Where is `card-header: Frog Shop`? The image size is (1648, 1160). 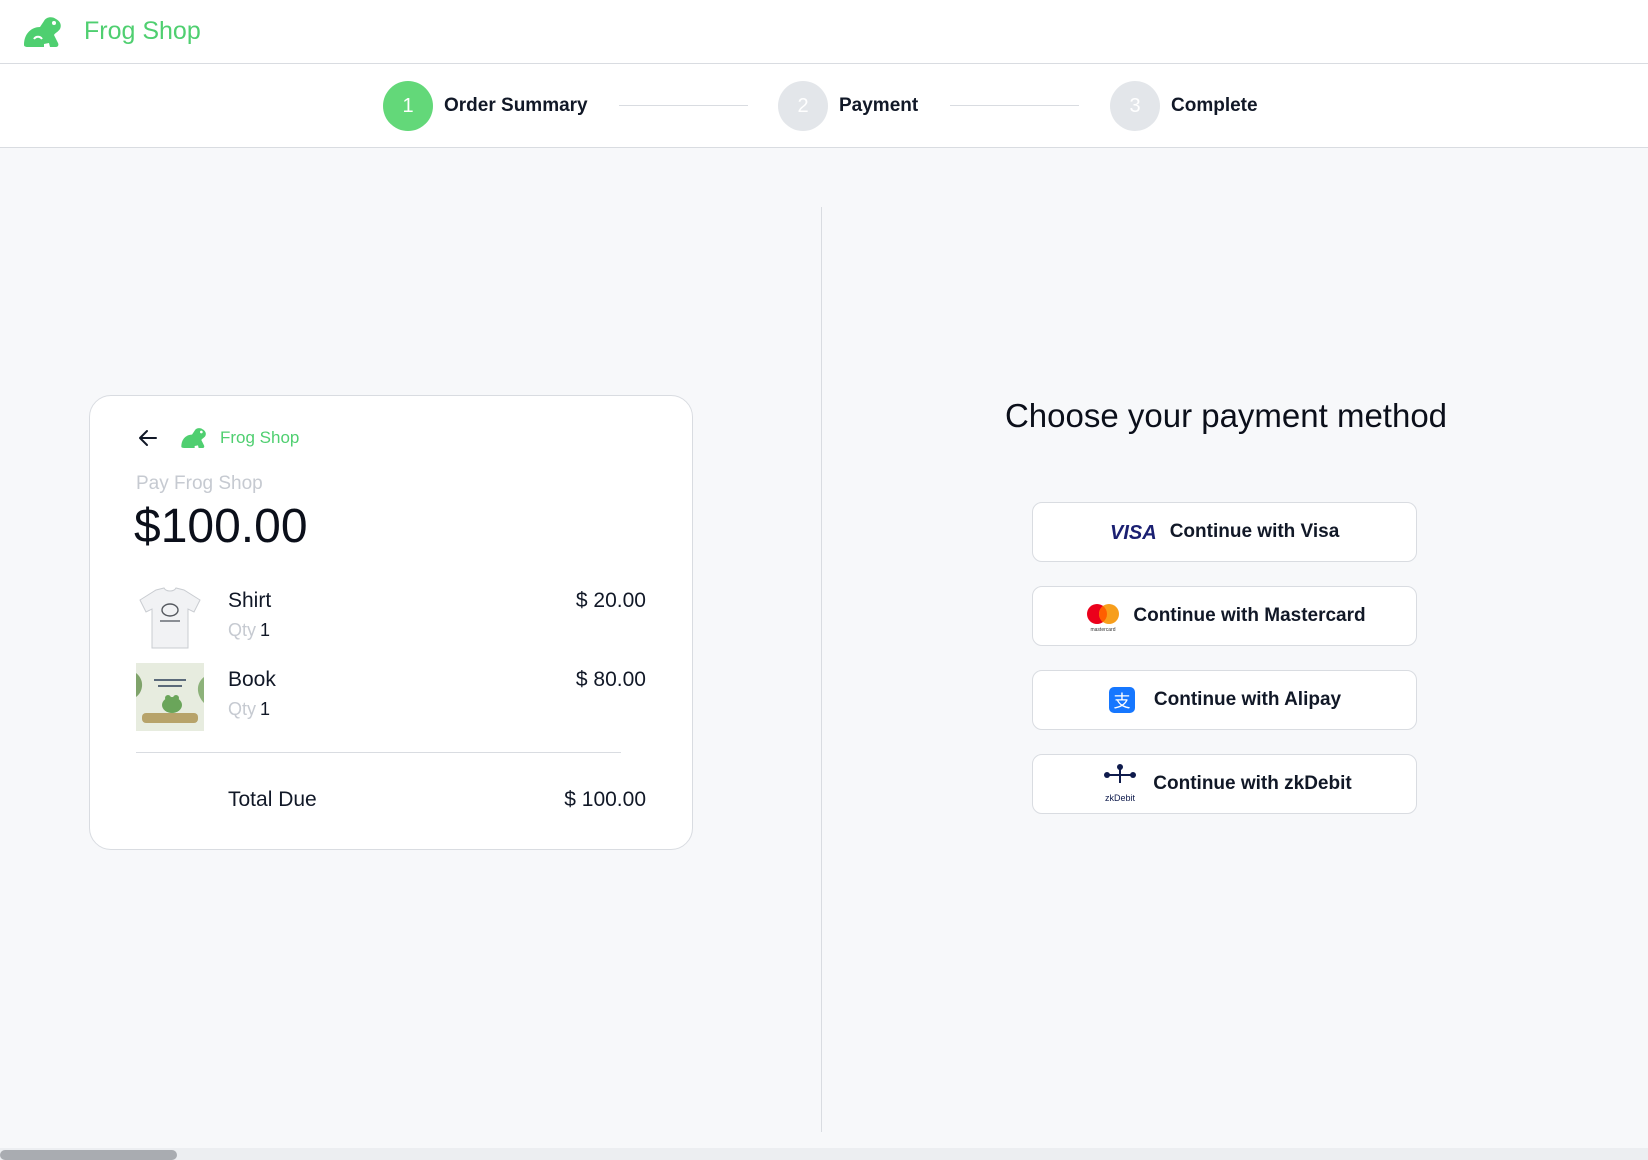 card-header: Frog Shop is located at coordinates (217, 438).